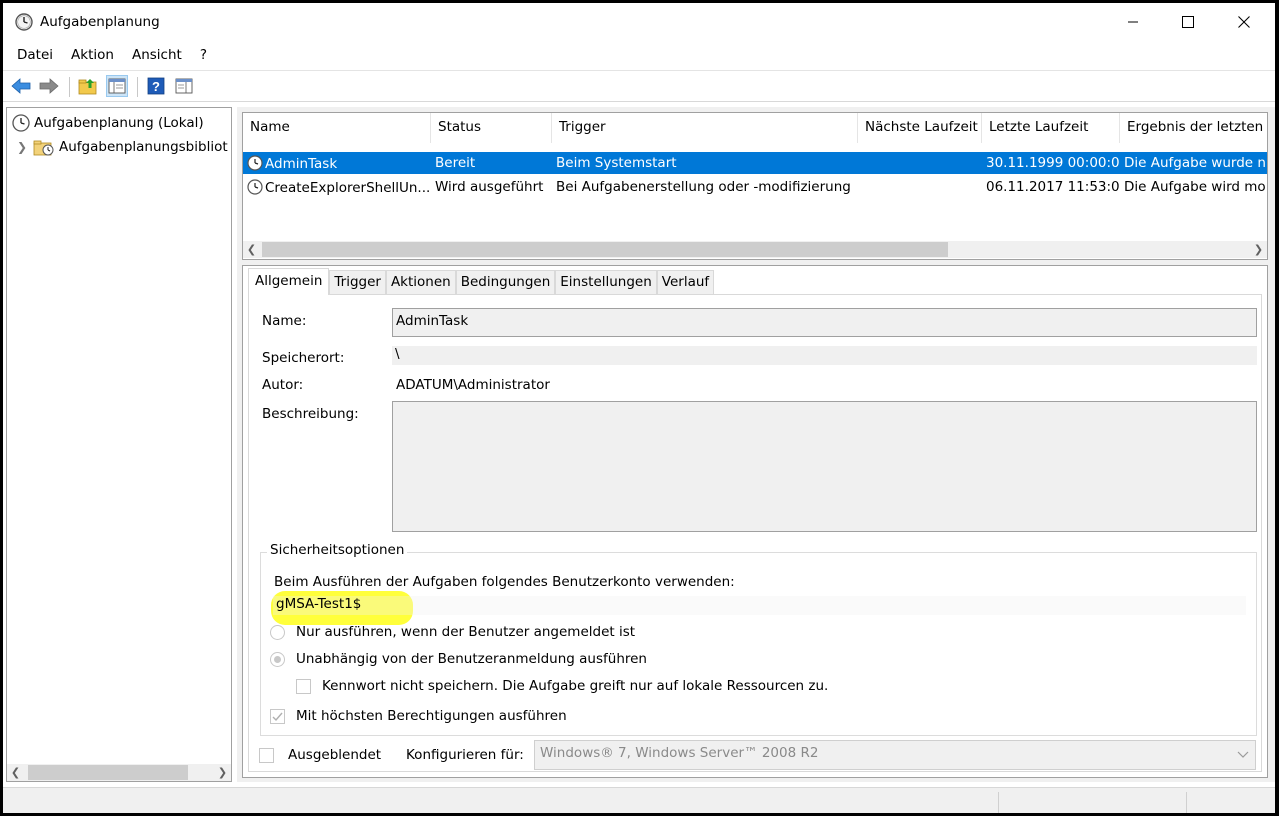 This screenshot has height=816, width=1279. I want to click on task-trigger: Beim Systemstart, so click(616, 163).